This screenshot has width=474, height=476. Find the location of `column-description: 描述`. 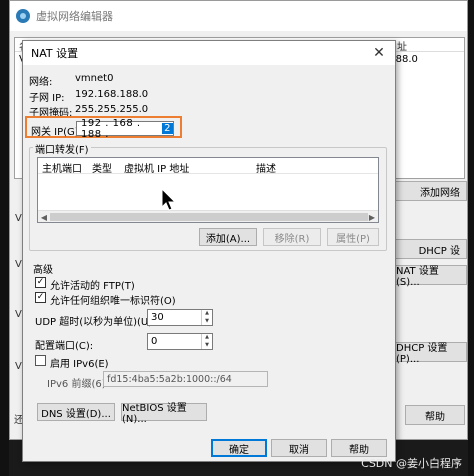

column-description: 描述 is located at coordinates (266, 167).